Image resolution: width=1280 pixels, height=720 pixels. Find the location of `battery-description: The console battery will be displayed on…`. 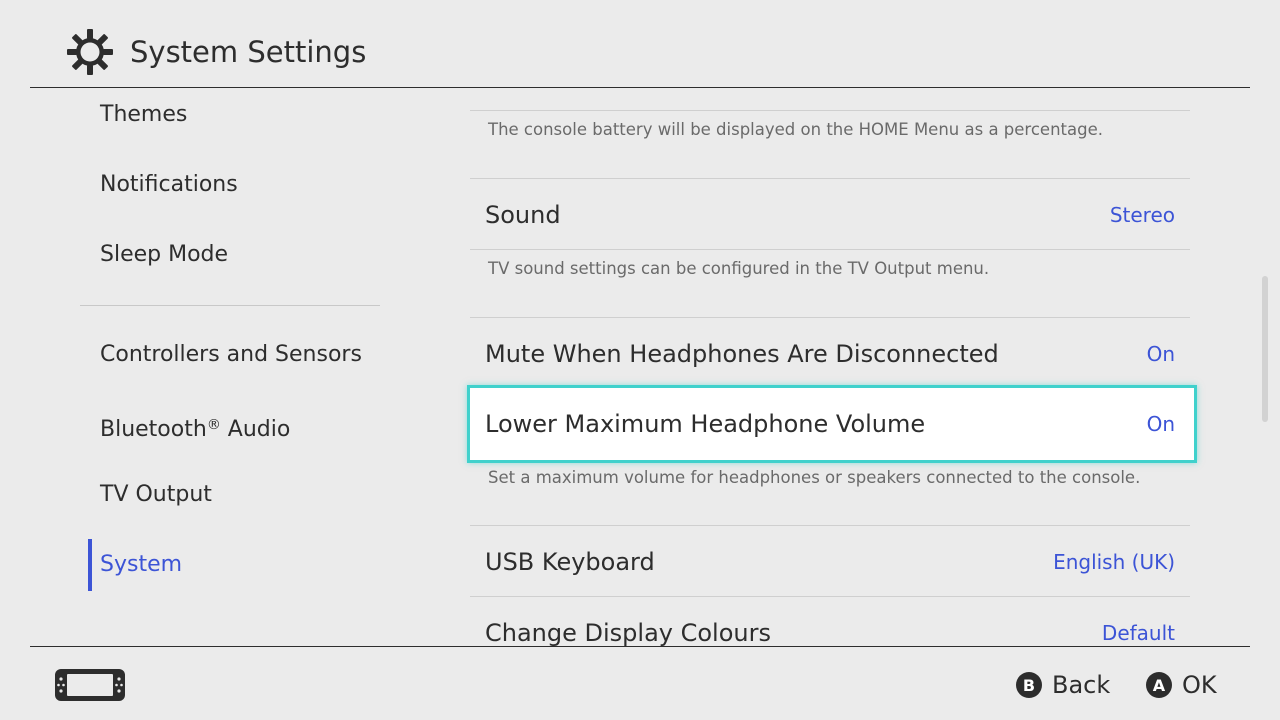

battery-description: The console battery will be displayed on… is located at coordinates (795, 129).